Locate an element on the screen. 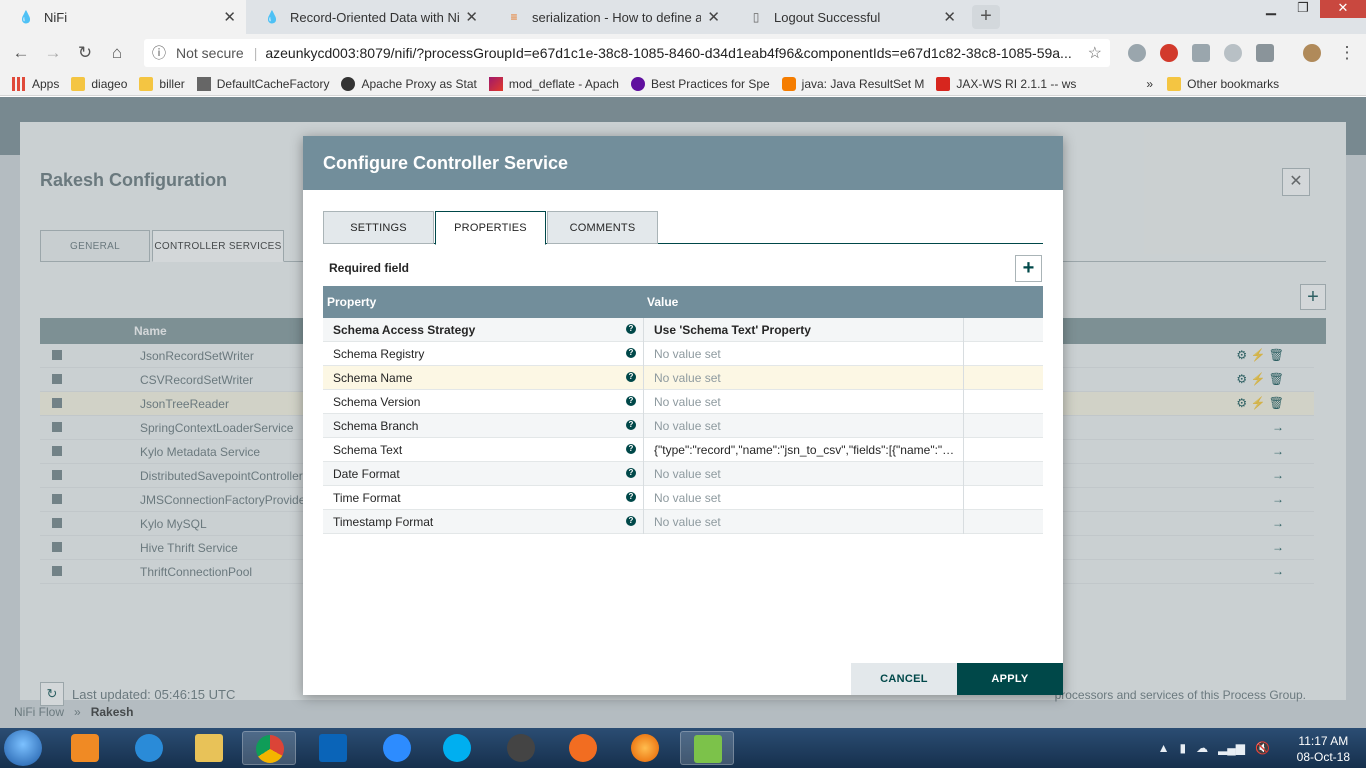 This screenshot has height=768, width=1366. property-row-schema-name: Schema Name ? No value set is located at coordinates (683, 378).